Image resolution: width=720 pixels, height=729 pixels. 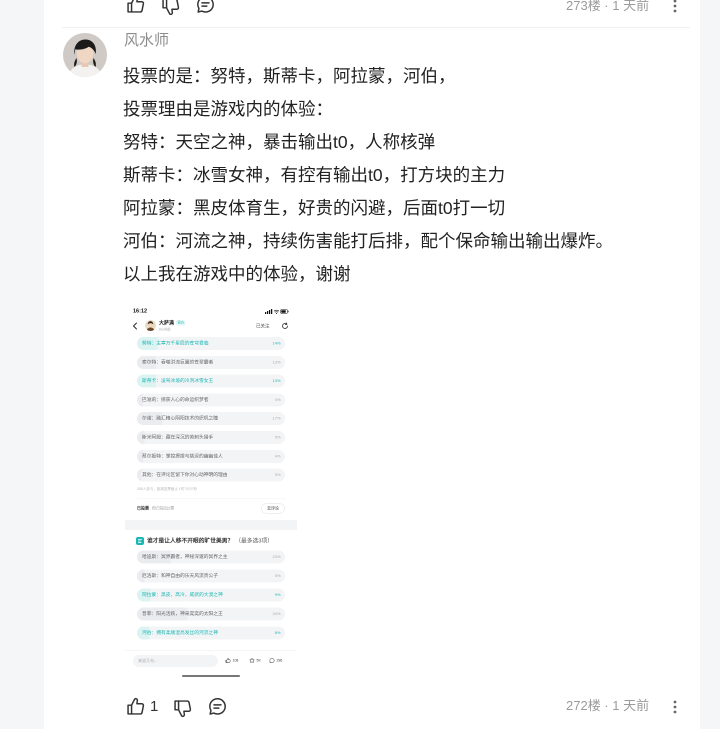 I want to click on poll-option-label: 哈迪斯：冥界霸者，神秘深邃的冥界之主, so click(x=185, y=557).